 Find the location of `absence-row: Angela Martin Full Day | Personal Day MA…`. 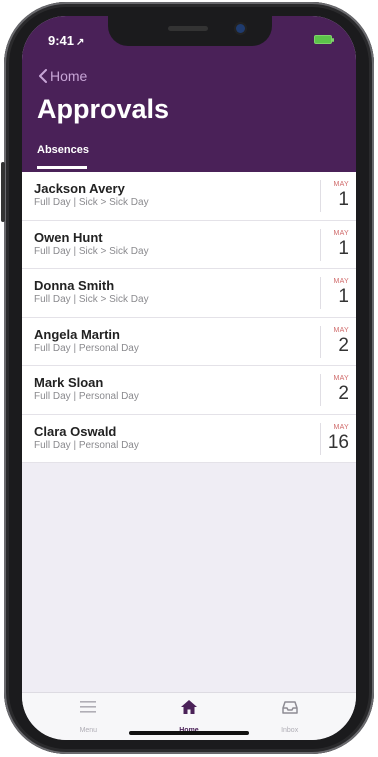

absence-row: Angela Martin Full Day | Personal Day MA… is located at coordinates (189, 341).